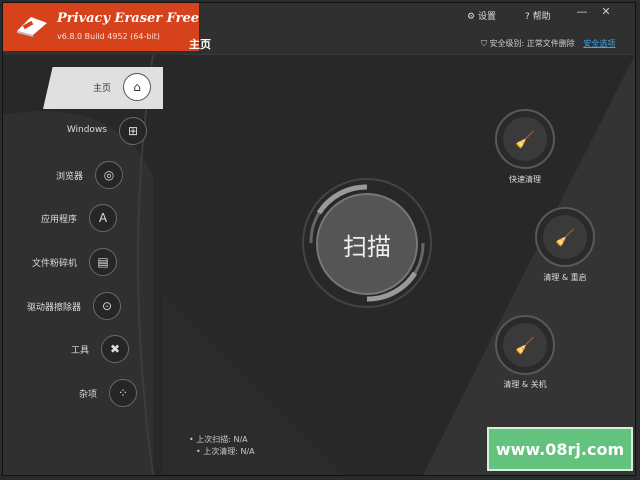 This screenshot has height=480, width=640. I want to click on drive-wiper-icon: ⊙, so click(107, 306).